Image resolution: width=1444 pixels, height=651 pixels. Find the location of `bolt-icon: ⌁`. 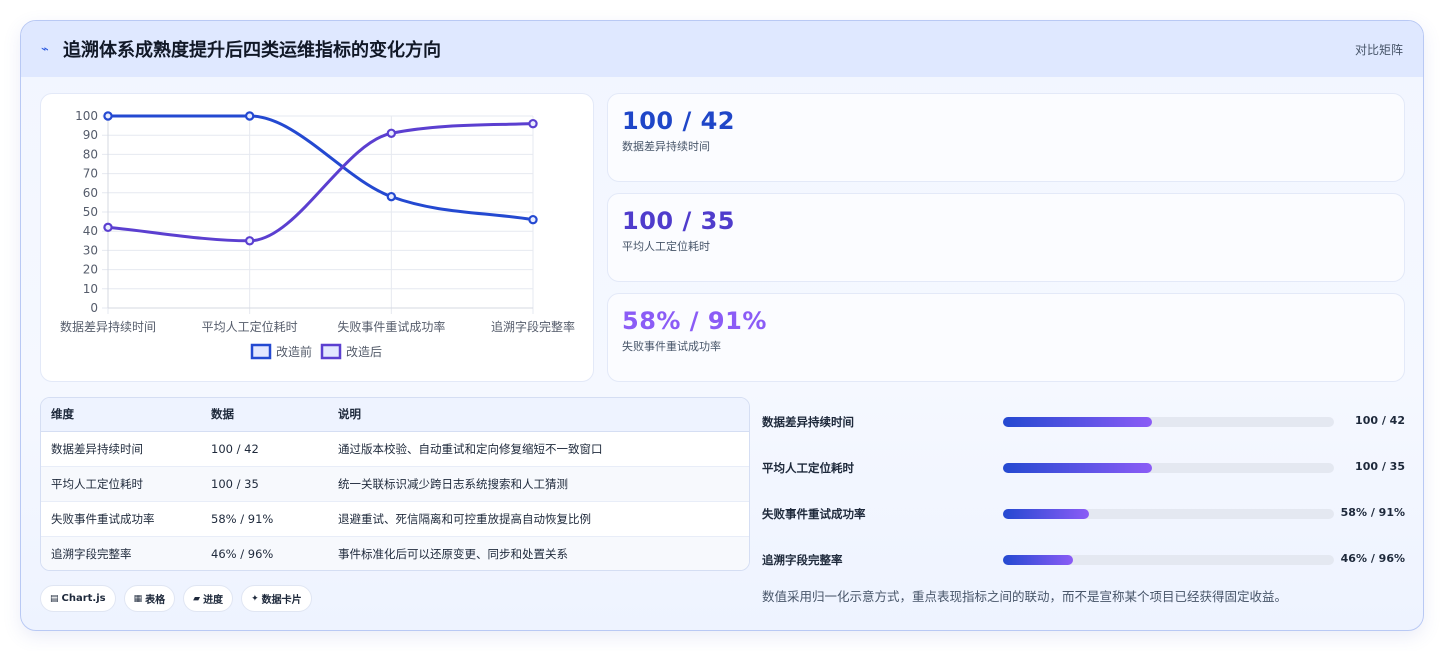

bolt-icon: ⌁ is located at coordinates (45, 49).